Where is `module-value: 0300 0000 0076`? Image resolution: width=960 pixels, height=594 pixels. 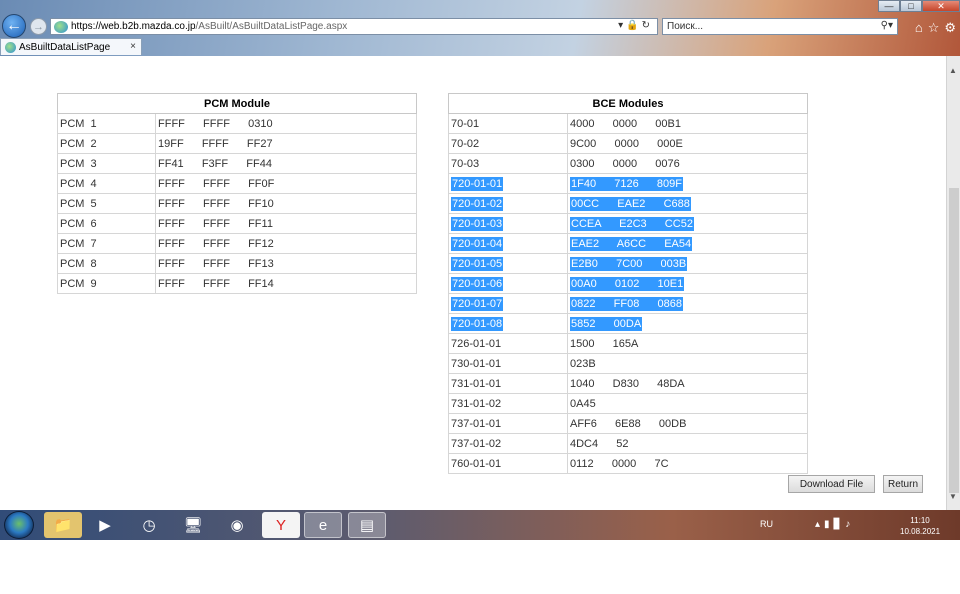
module-value: 0300 0000 0076 is located at coordinates (625, 163).